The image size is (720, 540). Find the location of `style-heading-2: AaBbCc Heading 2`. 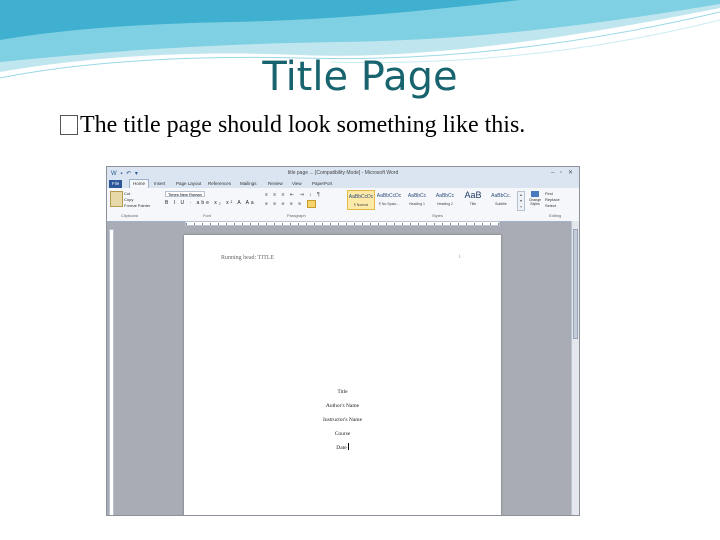

style-heading-2: AaBbCc Heading 2 is located at coordinates (445, 200).